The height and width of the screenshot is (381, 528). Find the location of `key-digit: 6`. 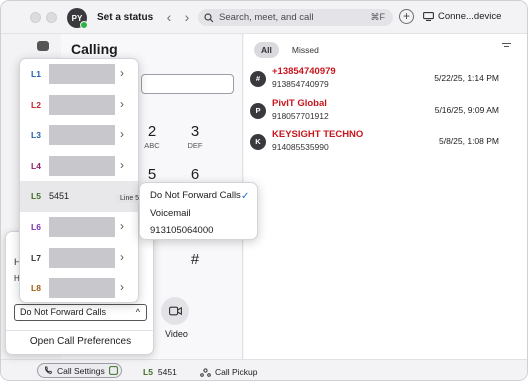

key-digit: 6 is located at coordinates (195, 174).